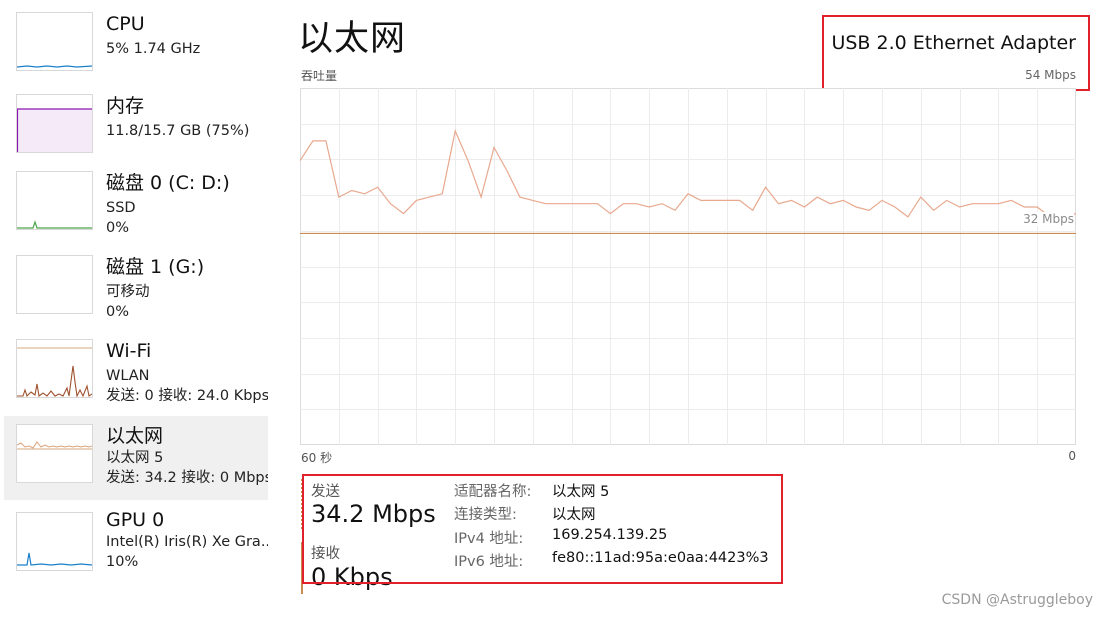 The width and height of the screenshot is (1107, 620). I want to click on sidebar-item-usage: 10%, so click(122, 562).